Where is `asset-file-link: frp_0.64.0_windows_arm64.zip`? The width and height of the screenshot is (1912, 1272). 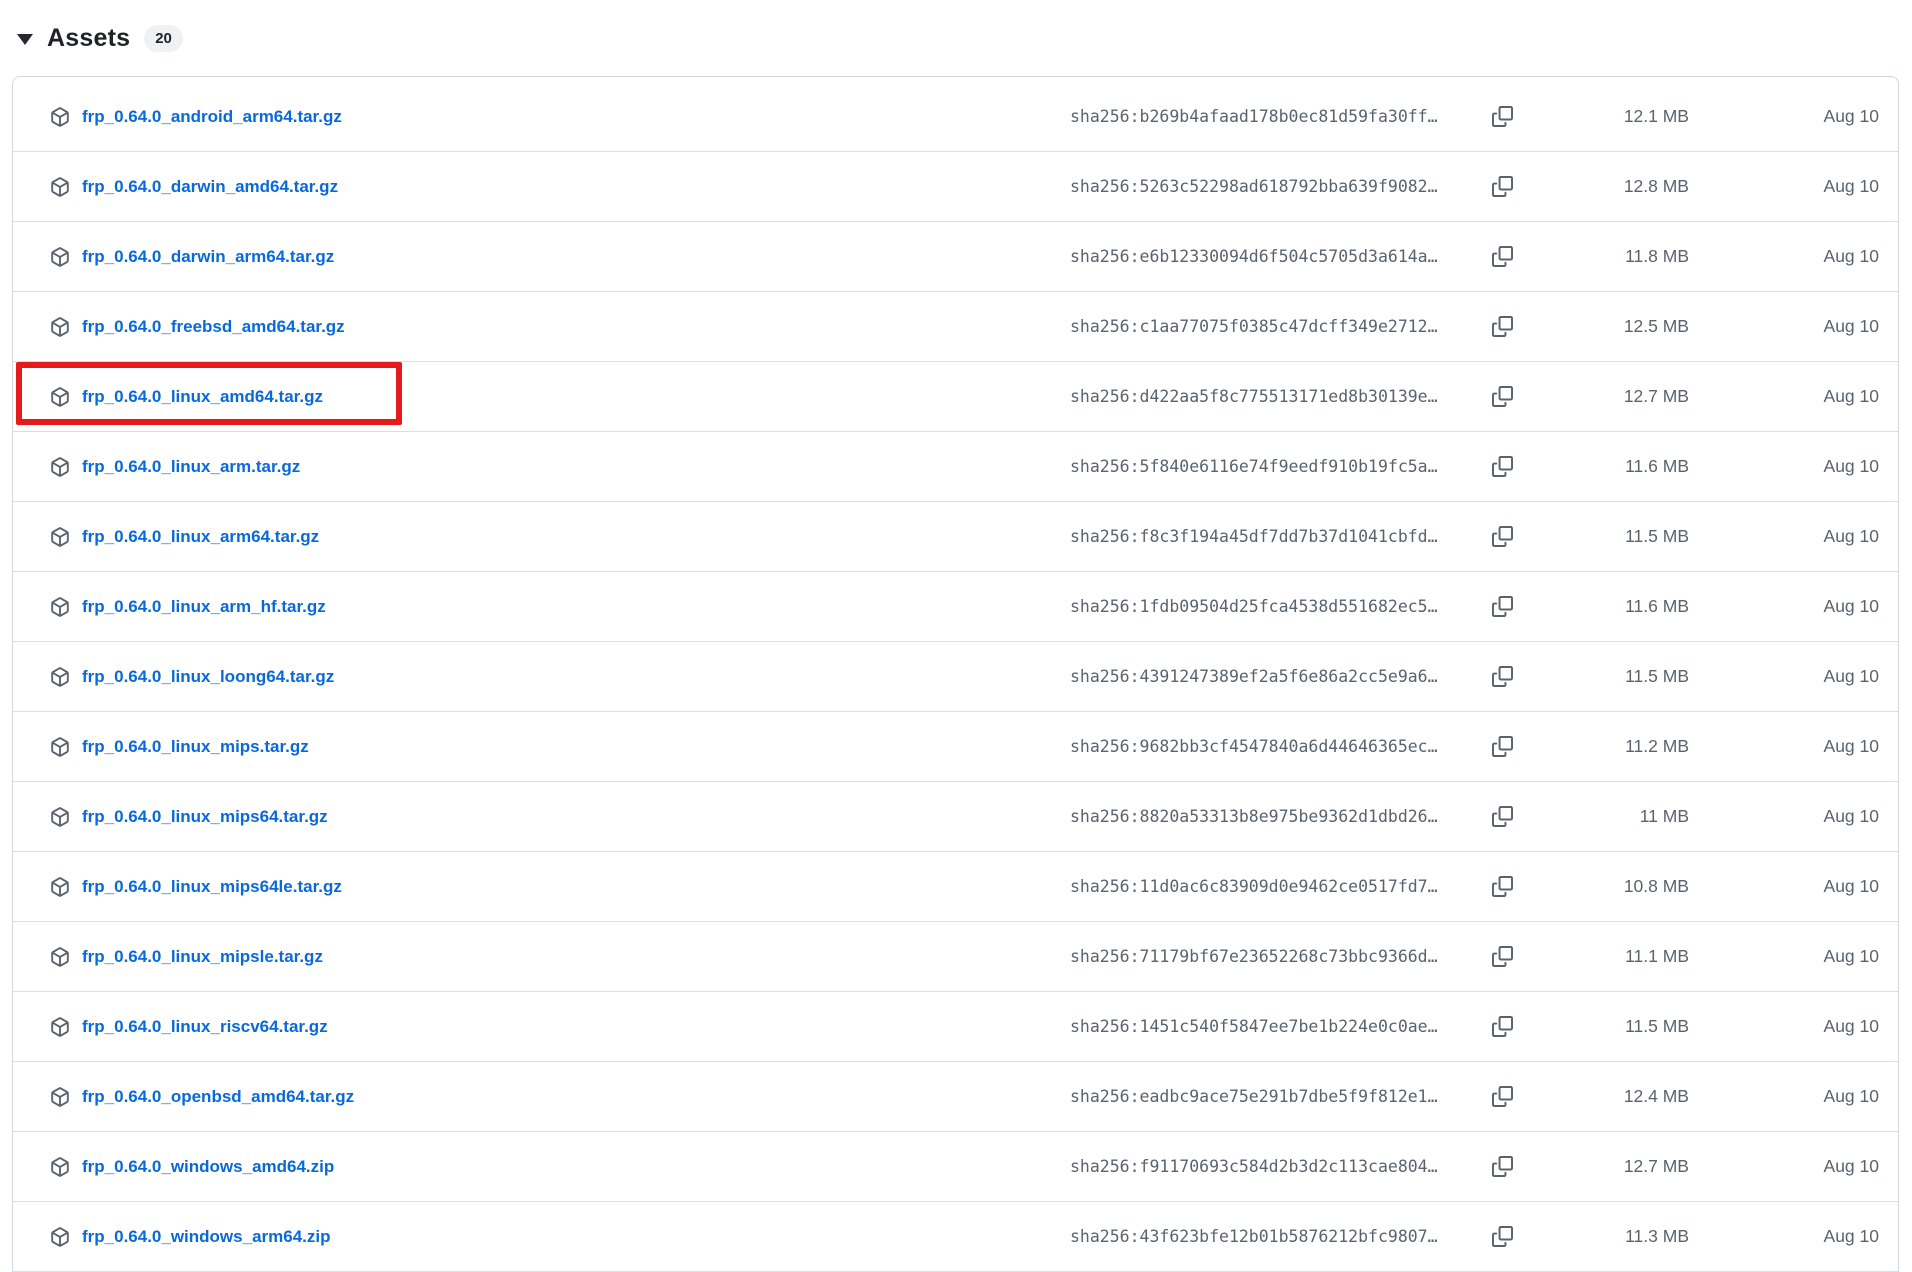
asset-file-link: frp_0.64.0_windows_arm64.zip is located at coordinates (576, 1237).